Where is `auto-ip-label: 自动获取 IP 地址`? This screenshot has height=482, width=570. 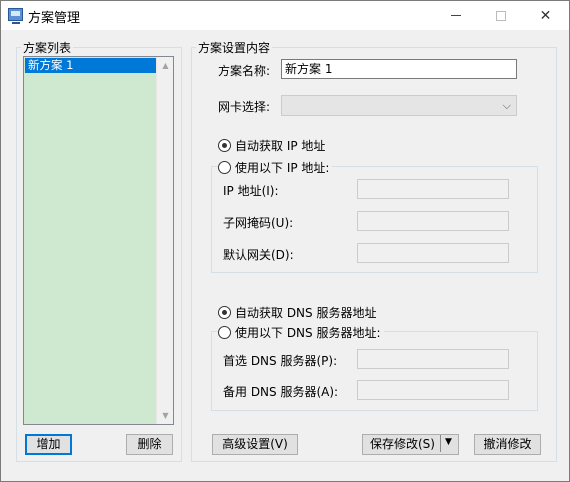 auto-ip-label: 自动获取 IP 地址 is located at coordinates (280, 146).